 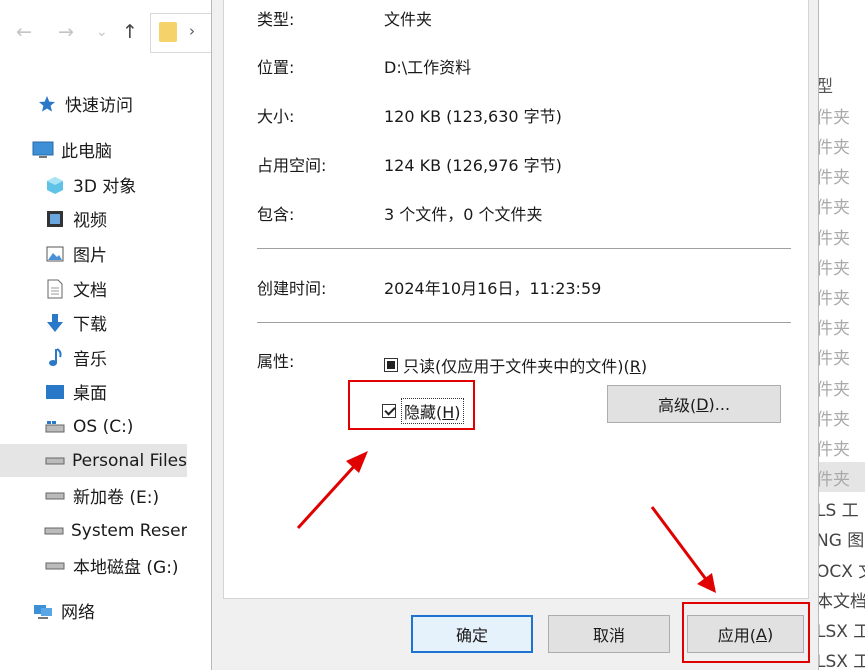 I want to click on nav-item-personal-files: Personal Files, so click(x=93, y=460).